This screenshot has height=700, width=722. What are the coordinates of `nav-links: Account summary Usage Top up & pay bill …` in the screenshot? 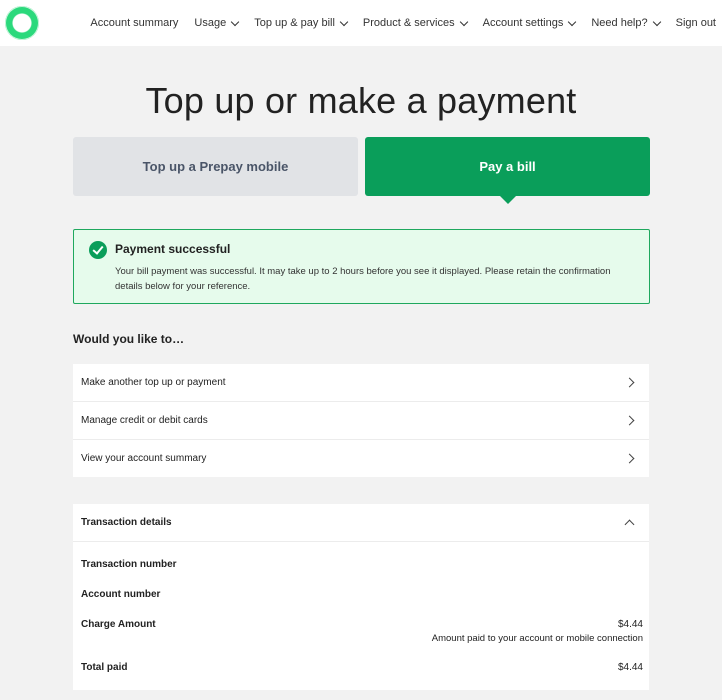 It's located at (399, 23).